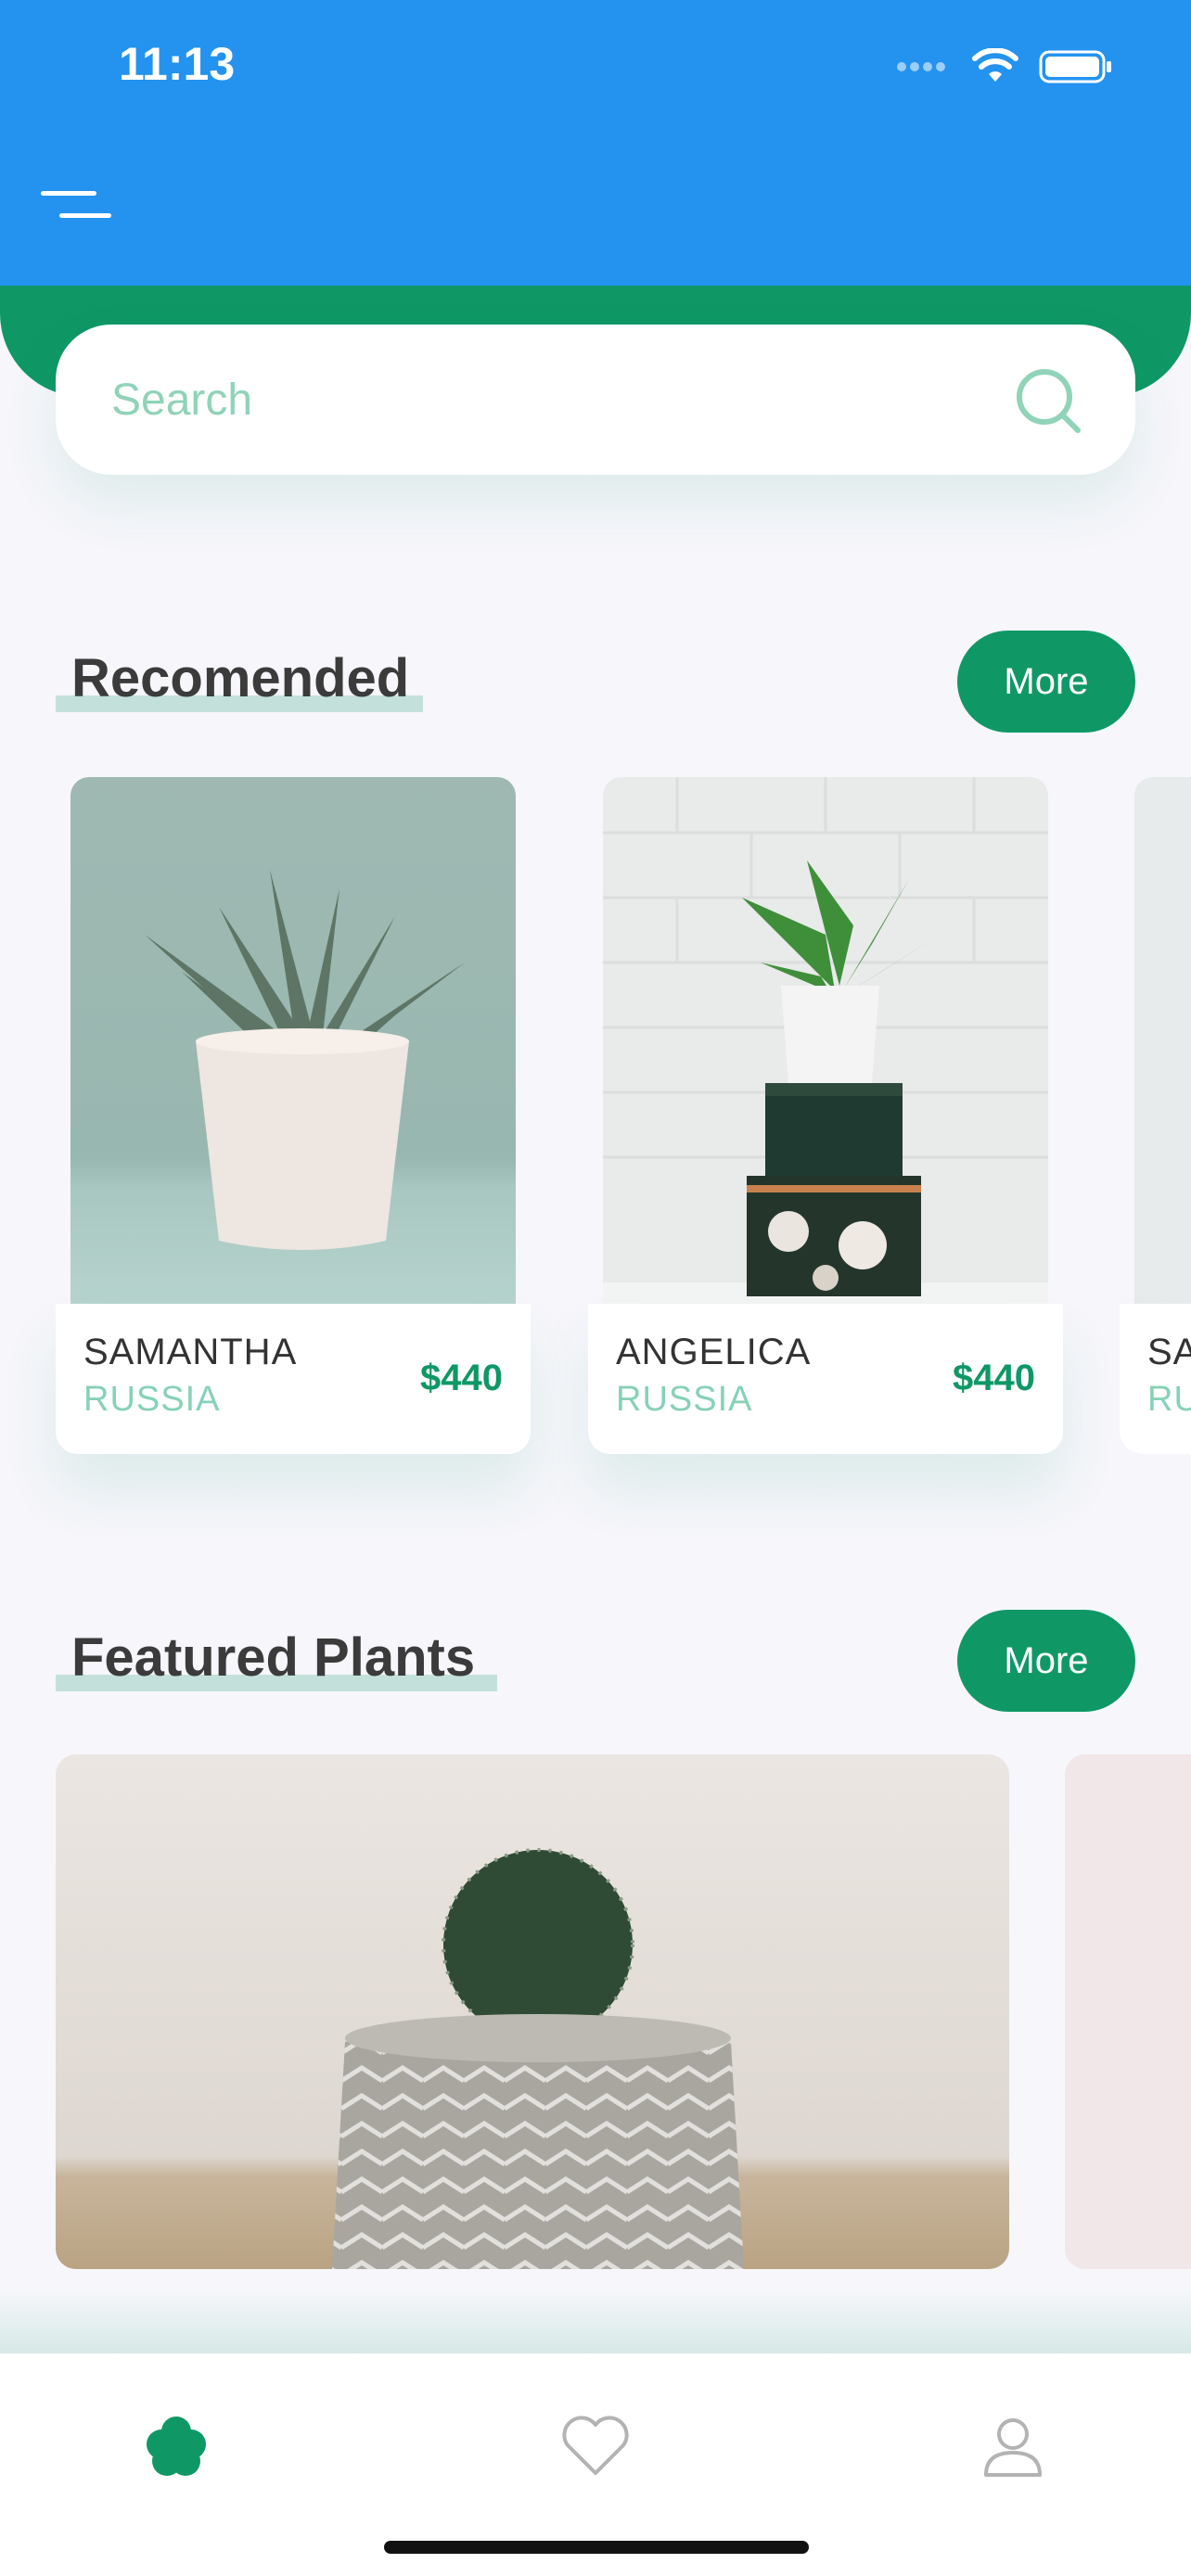 The height and width of the screenshot is (2576, 1191). I want to click on menu-button, so click(78, 206).